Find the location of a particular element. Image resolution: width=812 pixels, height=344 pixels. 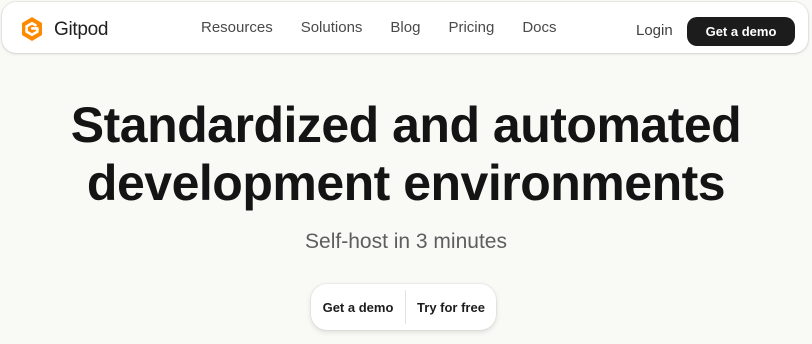

nav-link-blog: Blog is located at coordinates (405, 28).